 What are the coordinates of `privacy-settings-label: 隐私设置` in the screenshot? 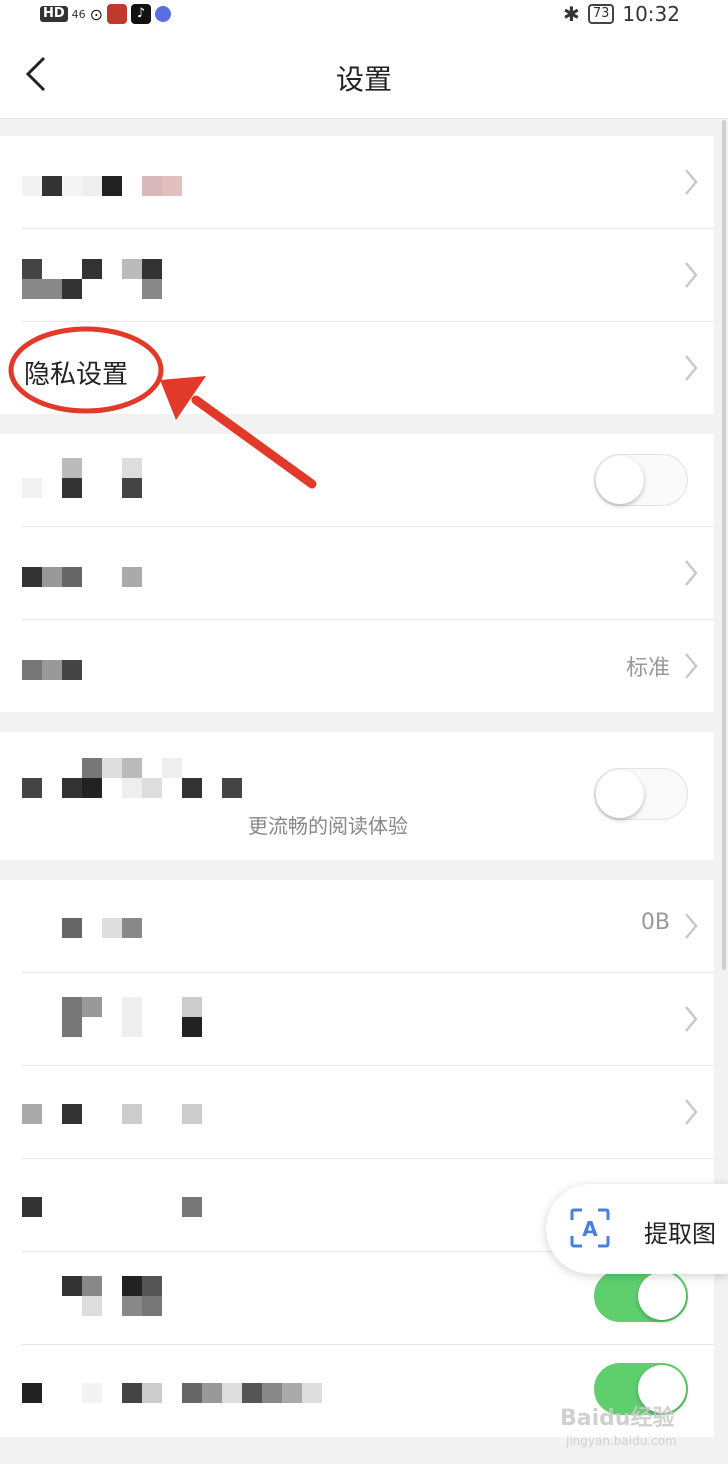 It's located at (76, 375).